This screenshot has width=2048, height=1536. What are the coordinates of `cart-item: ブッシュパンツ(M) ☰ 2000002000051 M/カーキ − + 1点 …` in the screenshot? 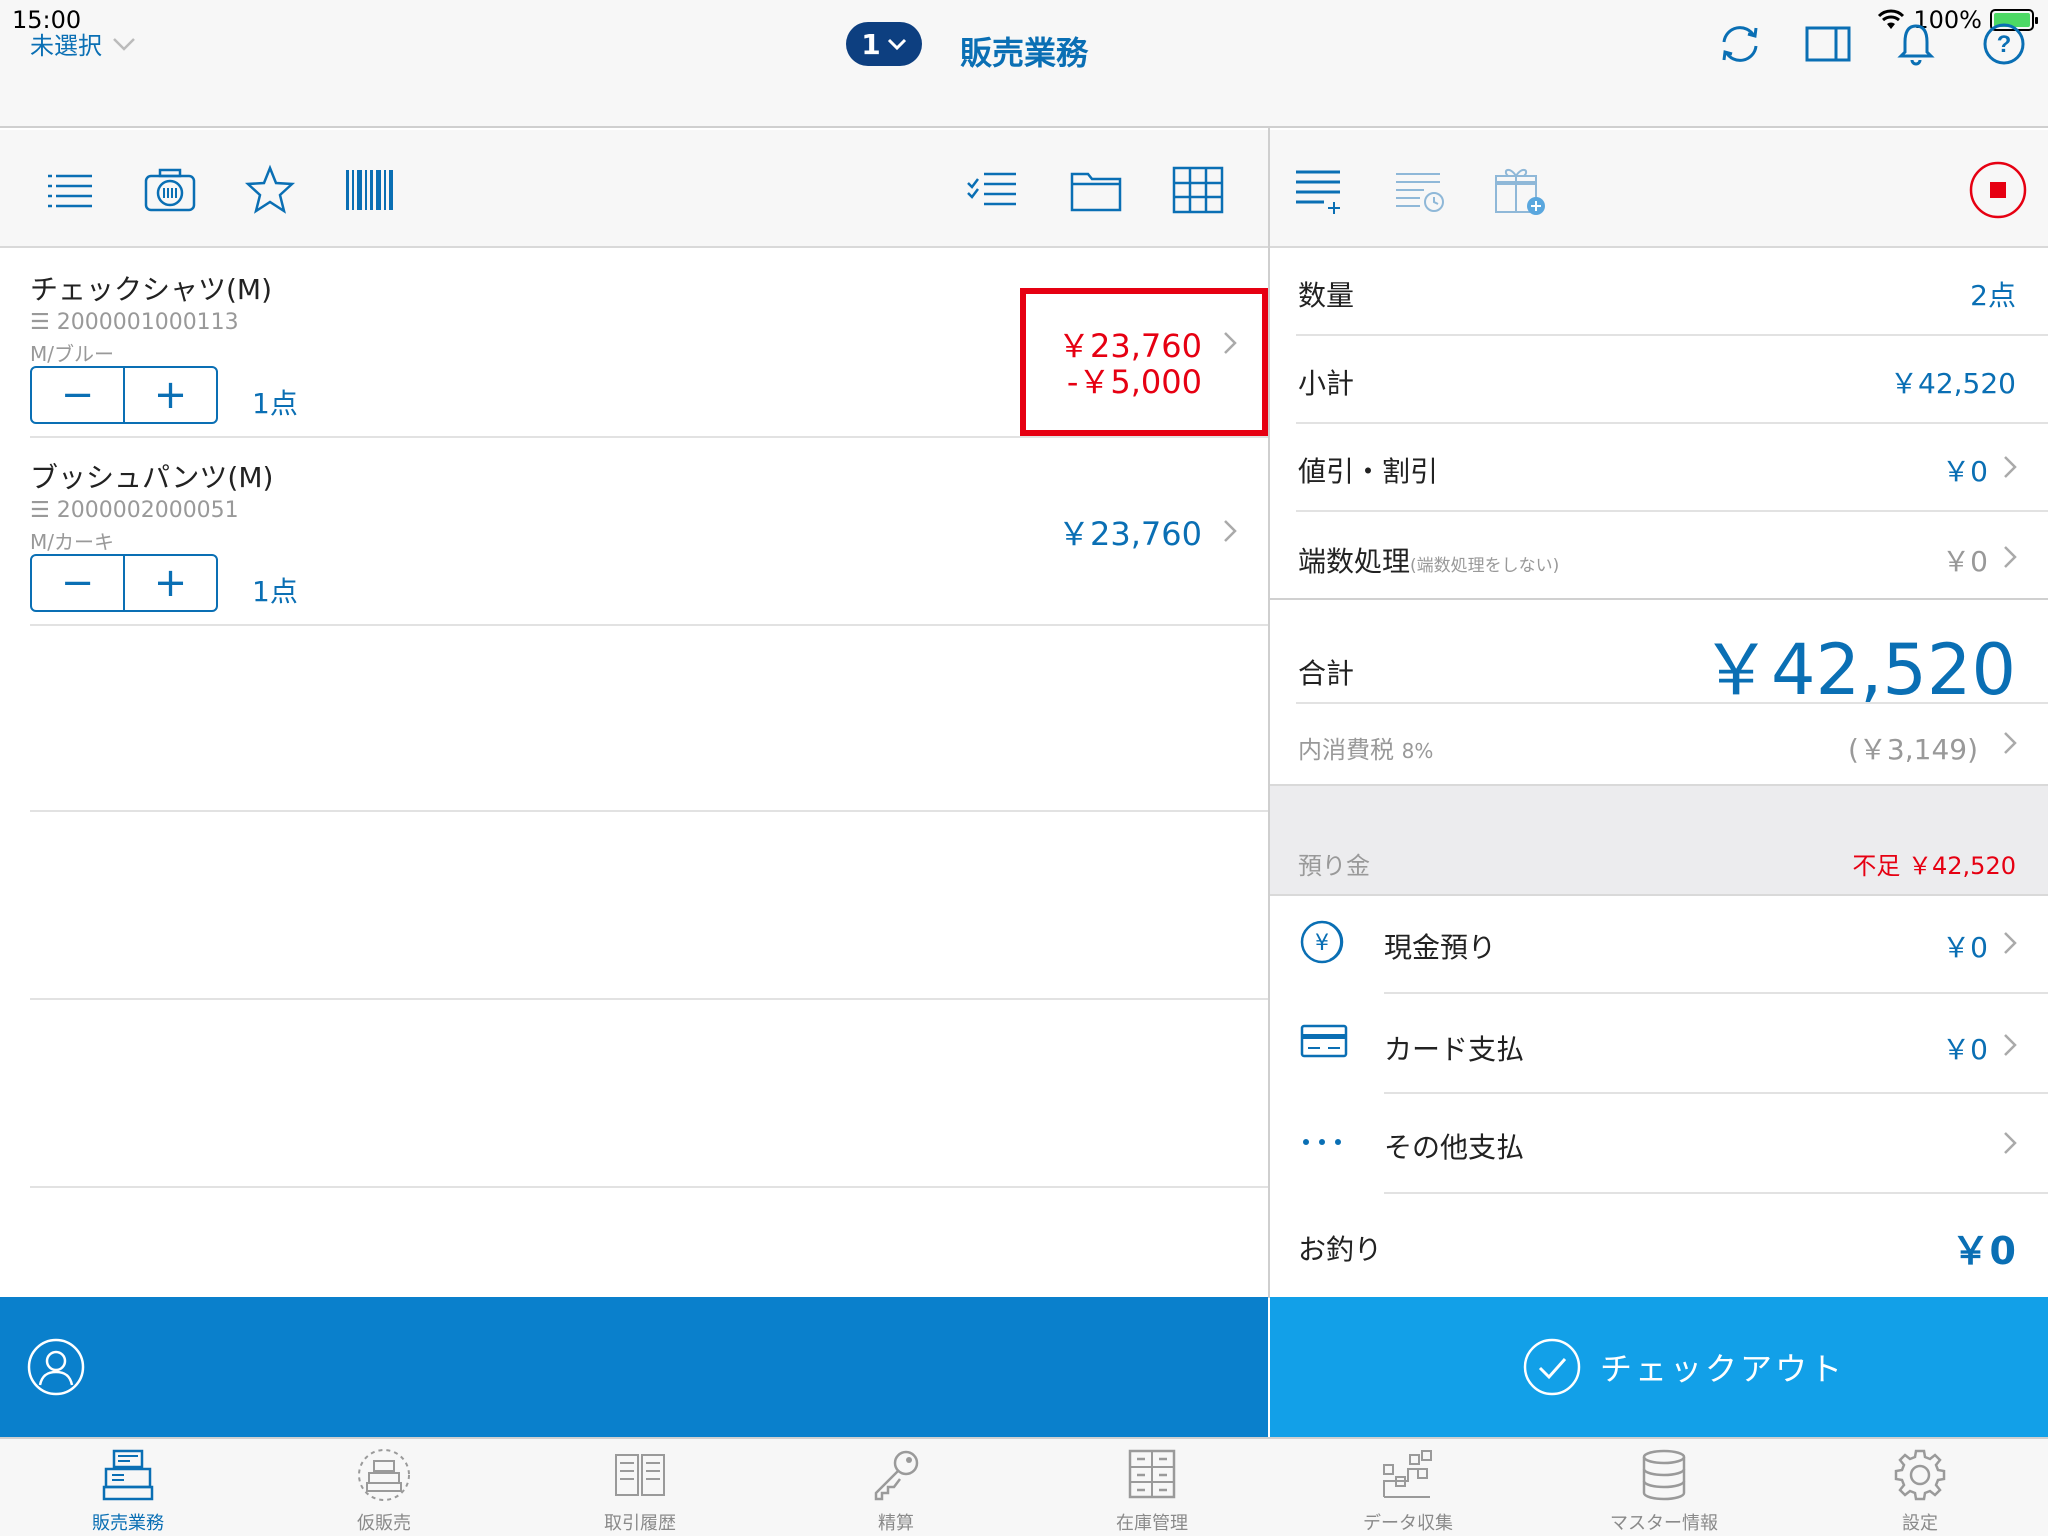 It's located at (649, 532).